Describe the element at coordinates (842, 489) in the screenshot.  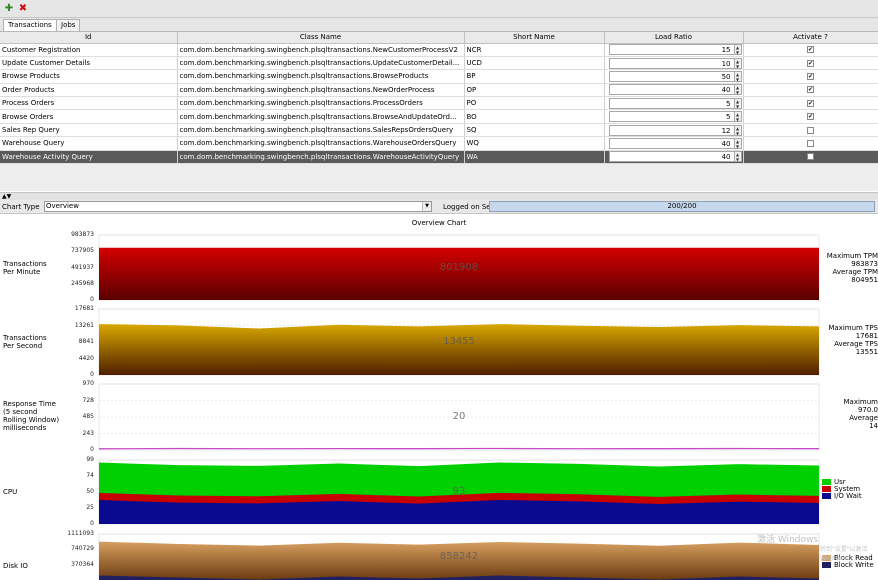
I see `cpu-legend: Usr System I/O Wait` at that location.